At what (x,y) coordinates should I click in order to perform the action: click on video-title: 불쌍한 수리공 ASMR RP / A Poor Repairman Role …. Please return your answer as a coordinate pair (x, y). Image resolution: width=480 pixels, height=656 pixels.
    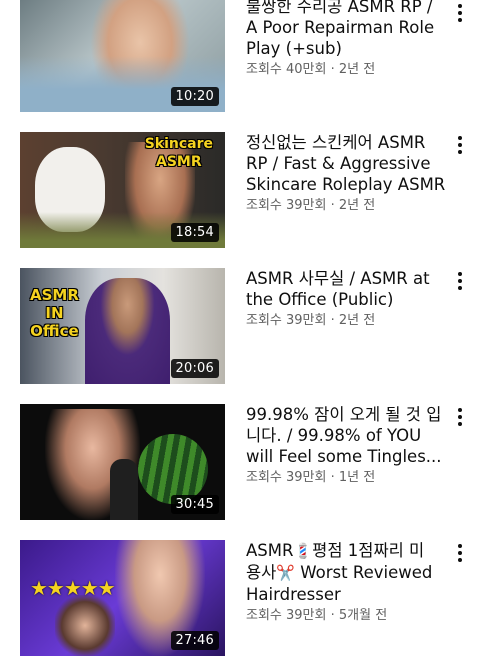
    Looking at the image, I should click on (346, 29).